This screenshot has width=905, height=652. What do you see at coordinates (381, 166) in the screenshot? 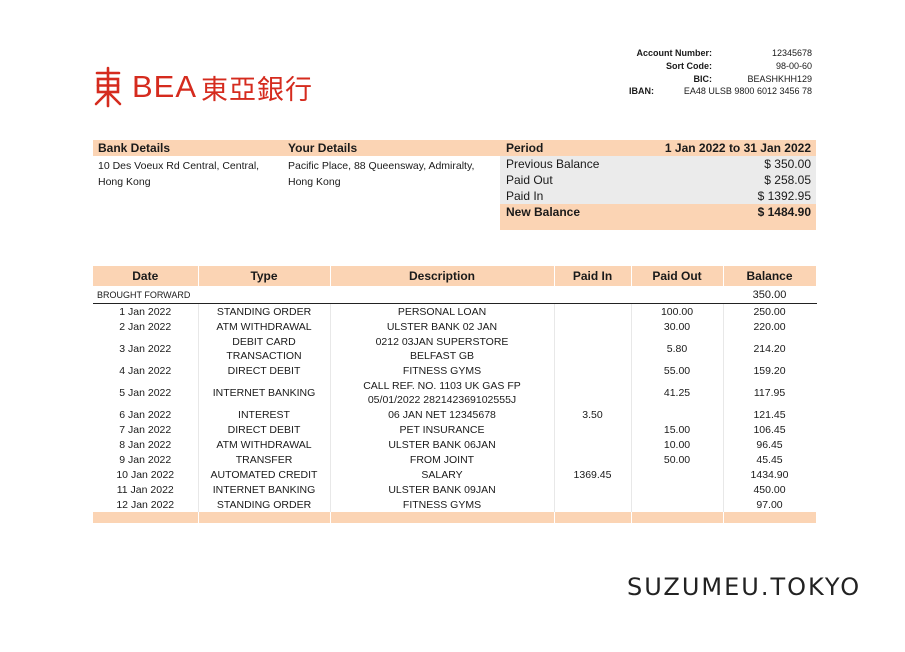
I see `customer-address-line: Pacific Place, 88 Queensway, Admiralty,` at bounding box center [381, 166].